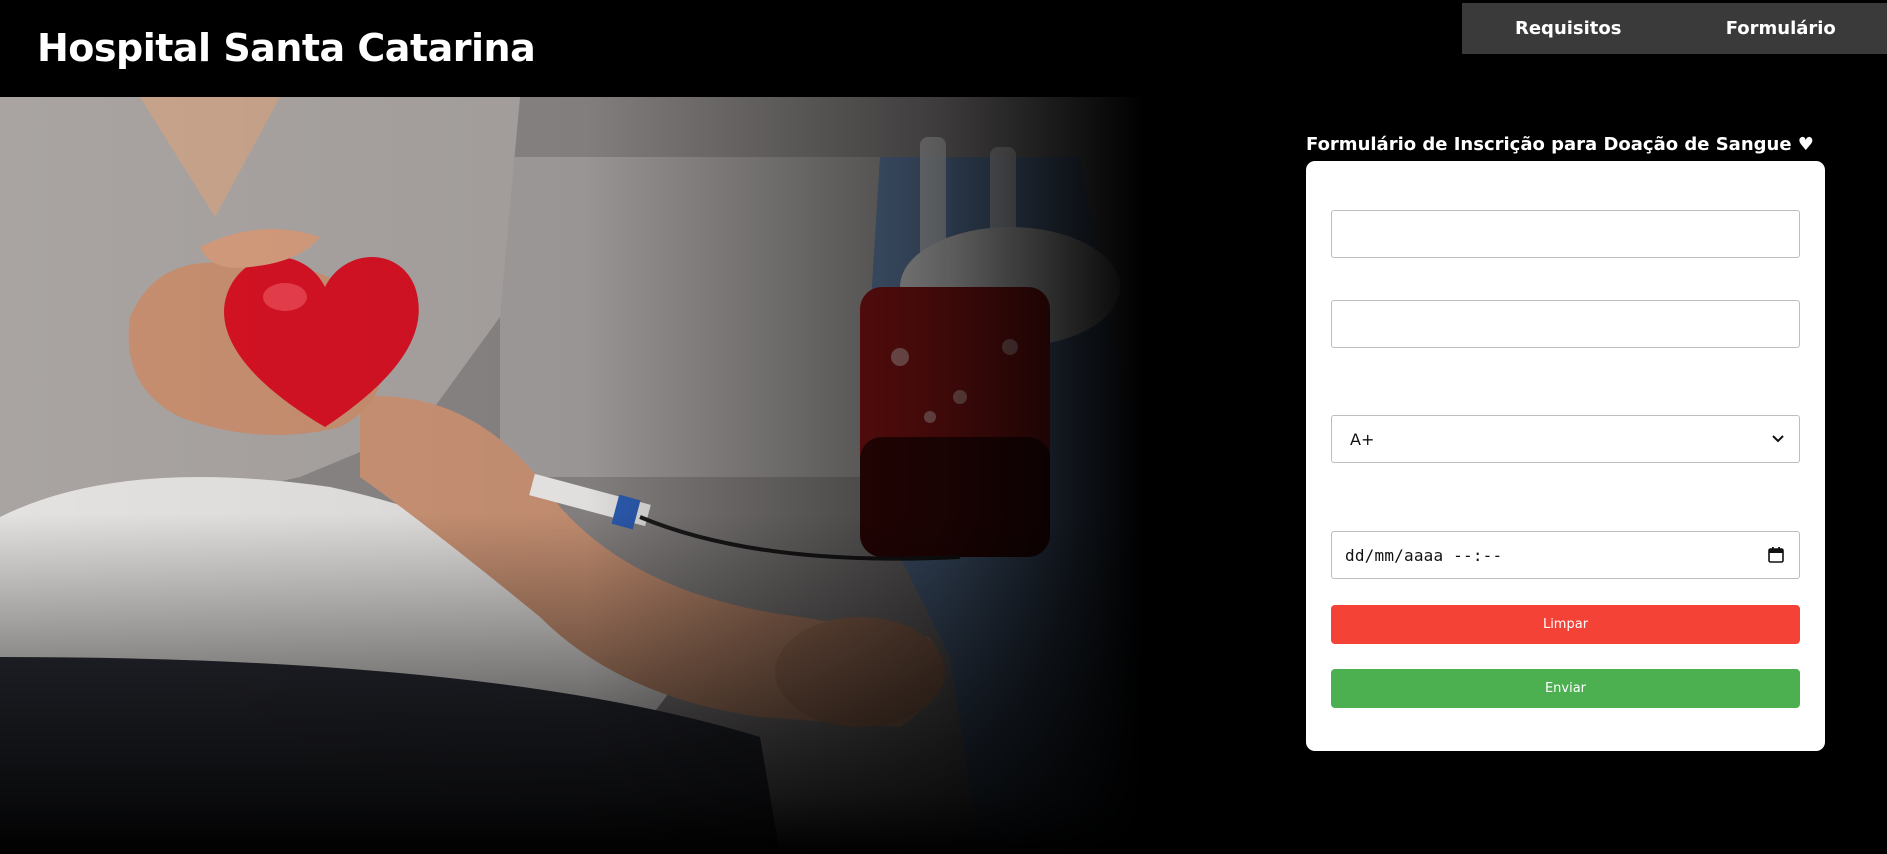 Image resolution: width=1887 pixels, height=854 pixels. I want to click on name-input, so click(1565, 234).